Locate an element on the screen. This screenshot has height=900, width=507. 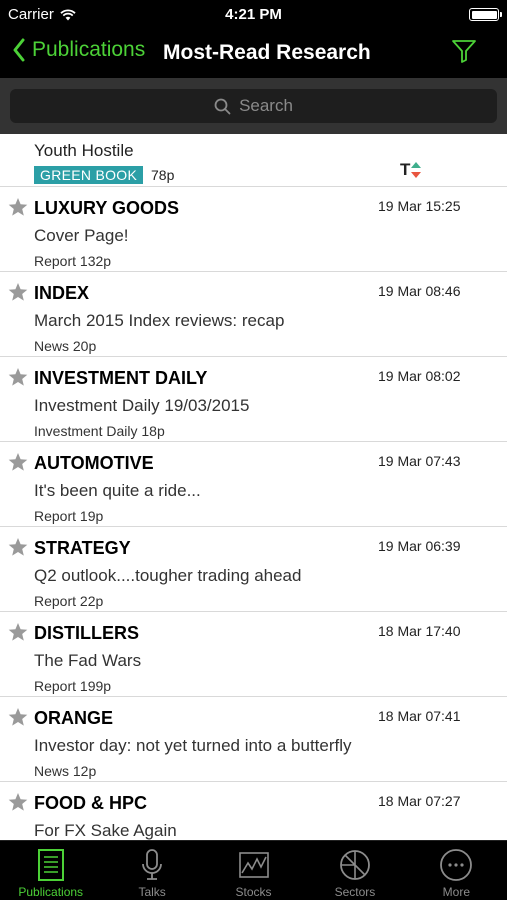
publications-icon is located at coordinates (50, 865).